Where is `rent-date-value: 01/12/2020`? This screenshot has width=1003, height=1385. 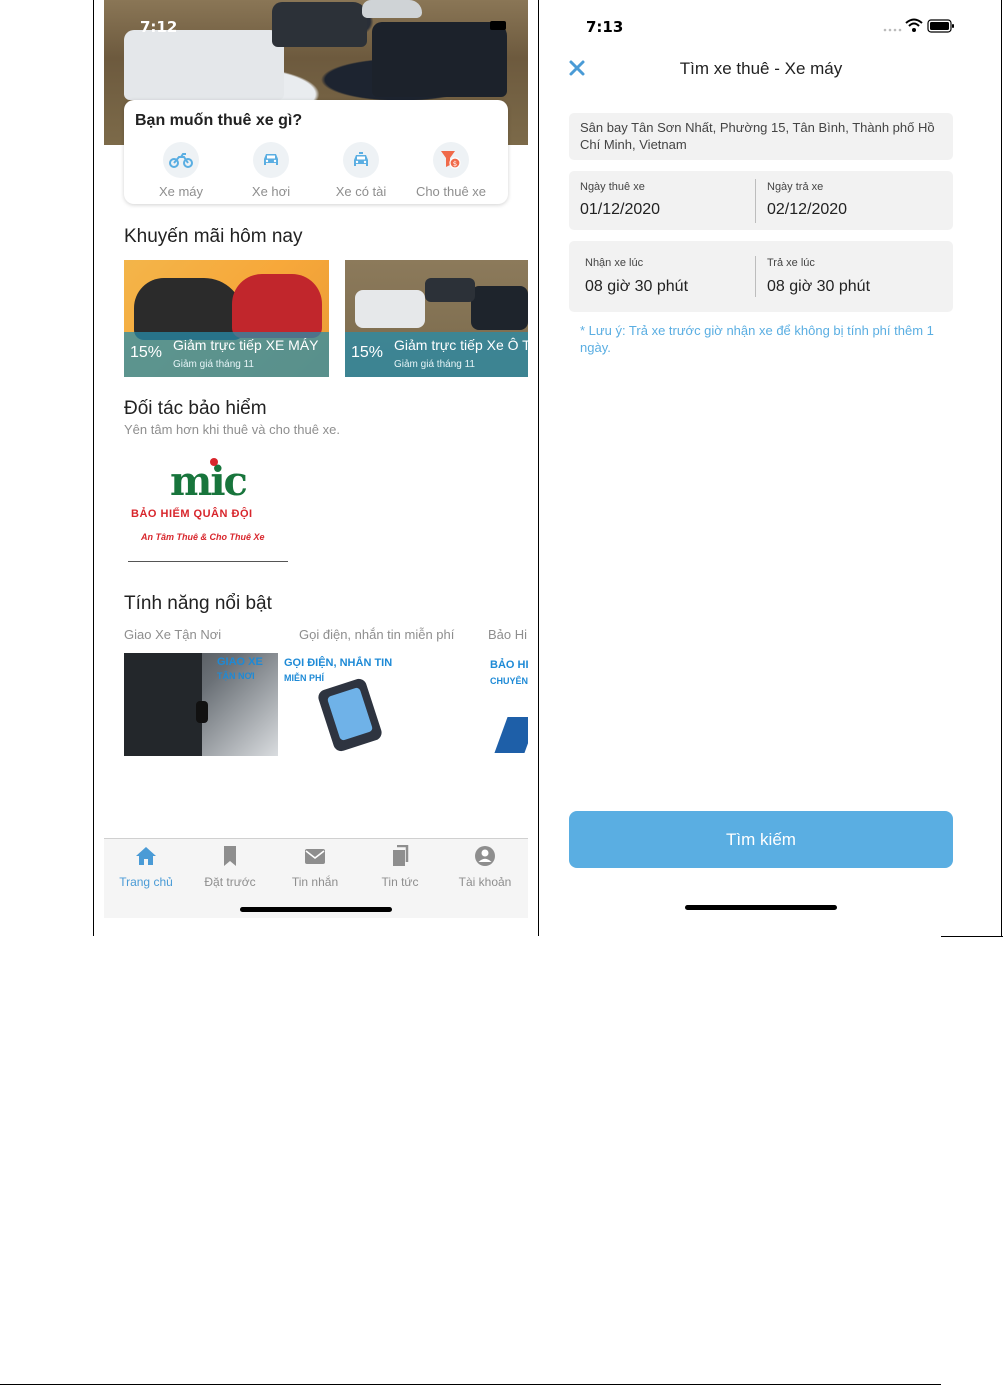 rent-date-value: 01/12/2020 is located at coordinates (620, 209).